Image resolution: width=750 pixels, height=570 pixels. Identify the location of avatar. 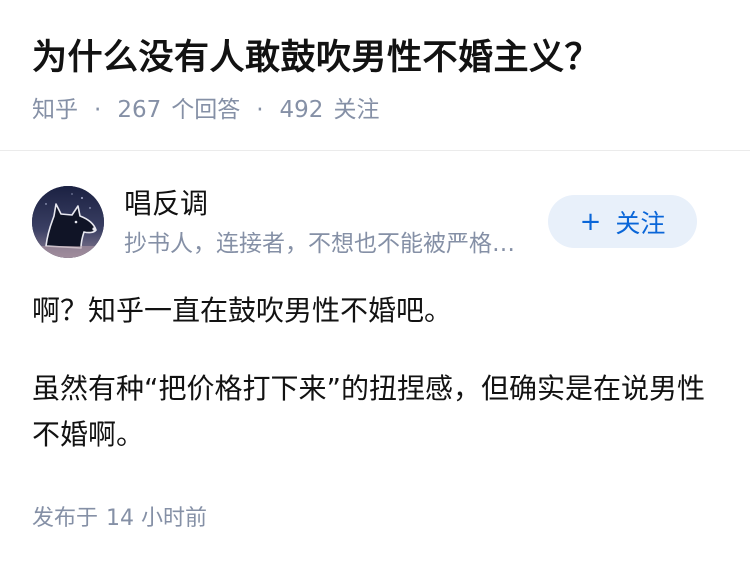
(68, 222).